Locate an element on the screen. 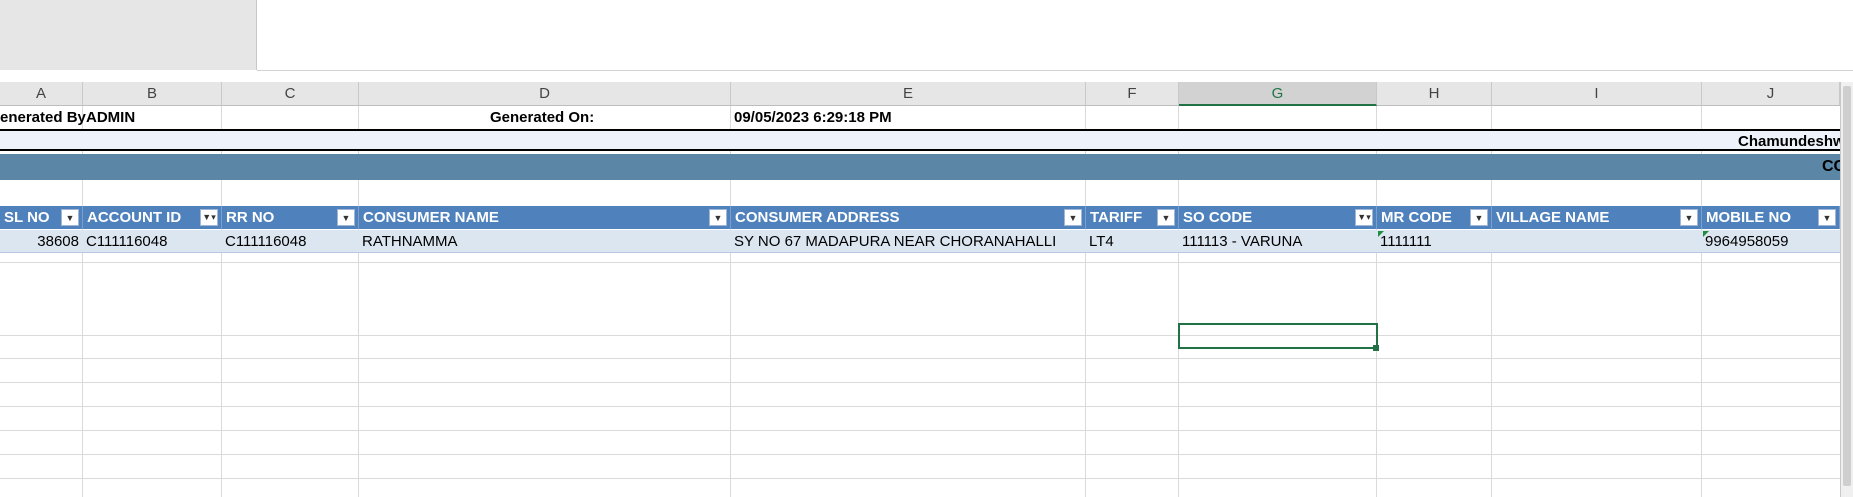 This screenshot has width=1853, height=497. generated-on-label: Generated On: is located at coordinates (542, 117).